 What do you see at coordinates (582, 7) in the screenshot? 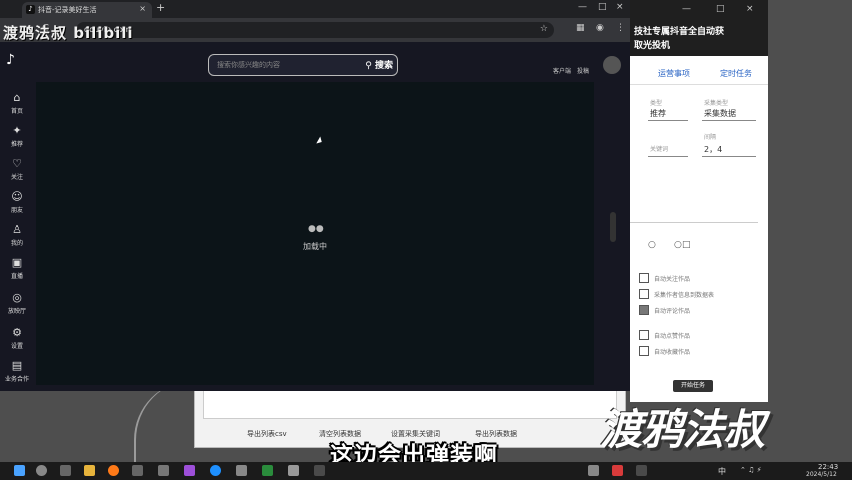
I see `browser-minimize-button: —` at bounding box center [582, 7].